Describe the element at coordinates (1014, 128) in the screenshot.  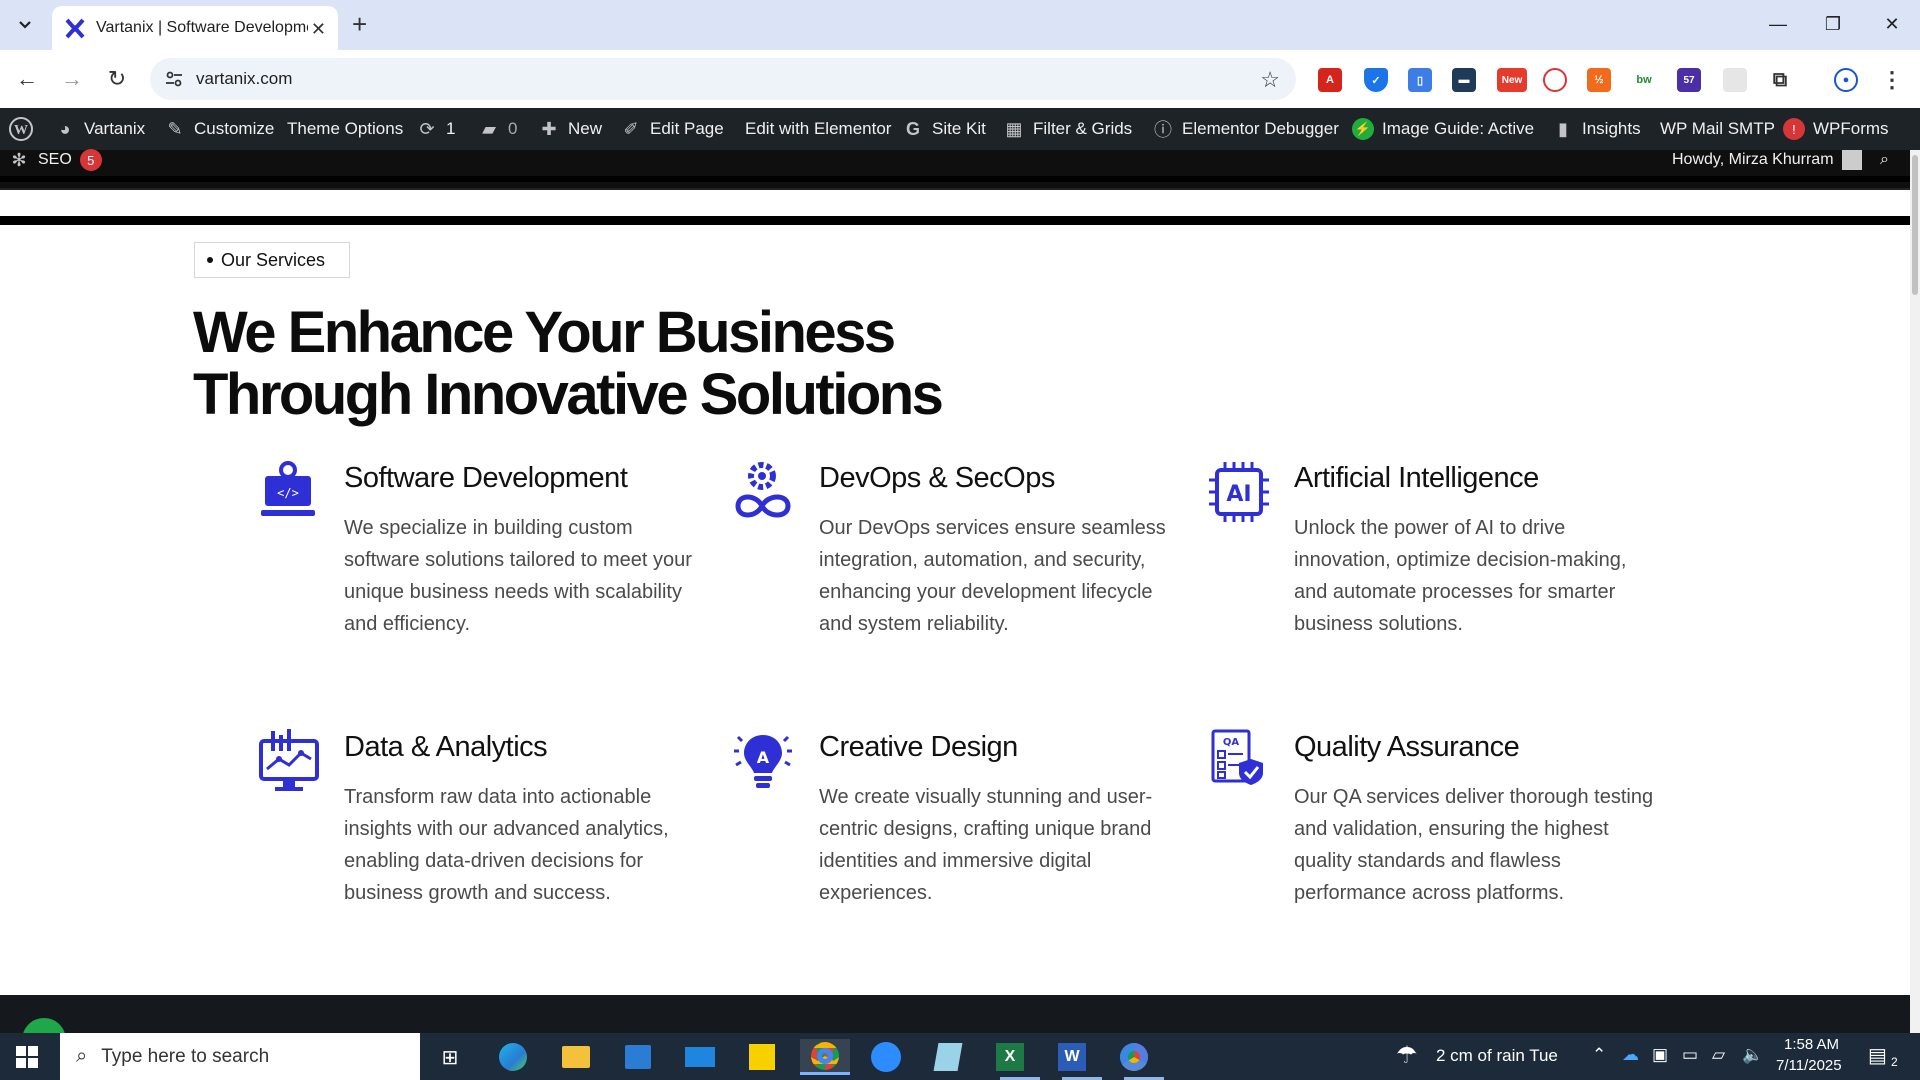
I see `grid-icon: ▦` at that location.